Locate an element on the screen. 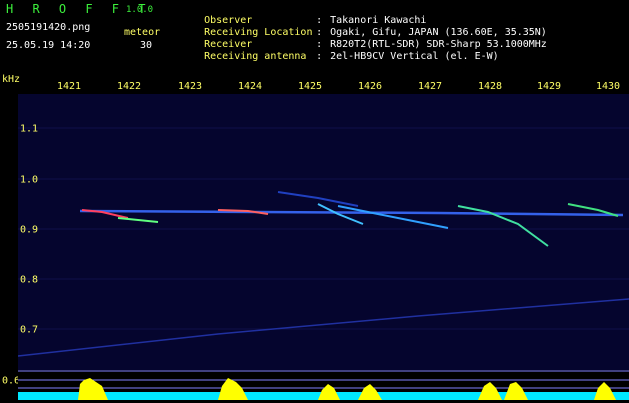 The image size is (629, 403). y-tick-label: 0.8 is located at coordinates (29, 280).